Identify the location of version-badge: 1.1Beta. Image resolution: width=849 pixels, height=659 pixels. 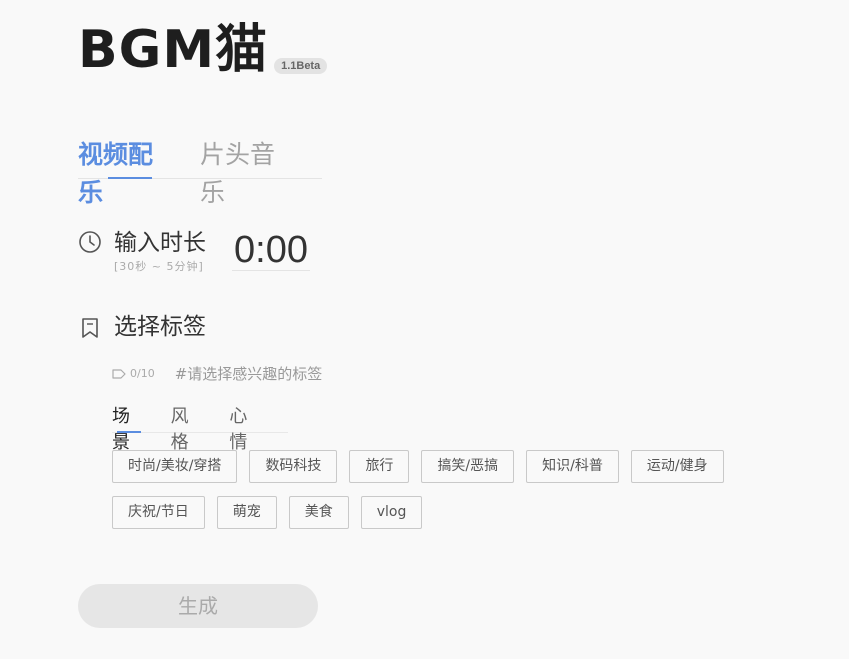
(301, 66).